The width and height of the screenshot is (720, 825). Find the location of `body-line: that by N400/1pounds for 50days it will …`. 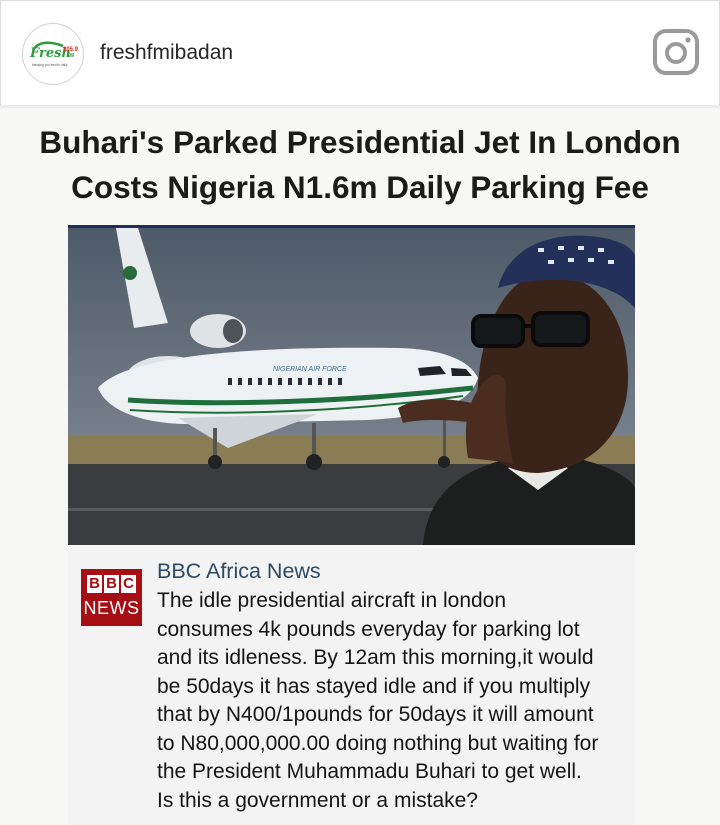

body-line: that by N400/1pounds for 50days it will … is located at coordinates (375, 714).